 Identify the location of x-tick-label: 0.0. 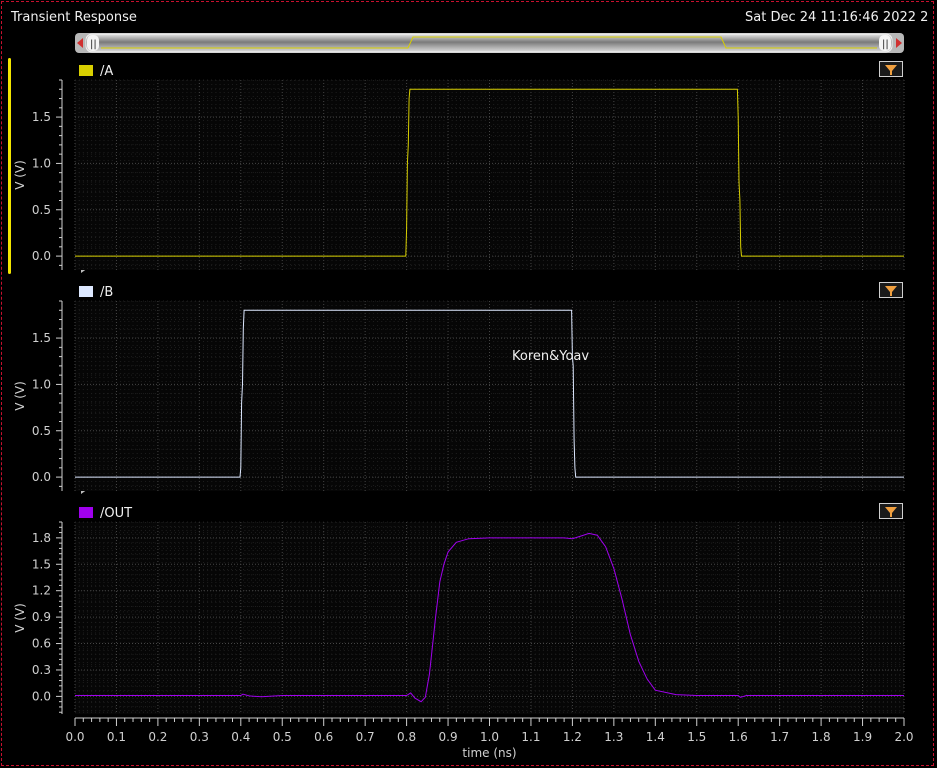
(74, 737).